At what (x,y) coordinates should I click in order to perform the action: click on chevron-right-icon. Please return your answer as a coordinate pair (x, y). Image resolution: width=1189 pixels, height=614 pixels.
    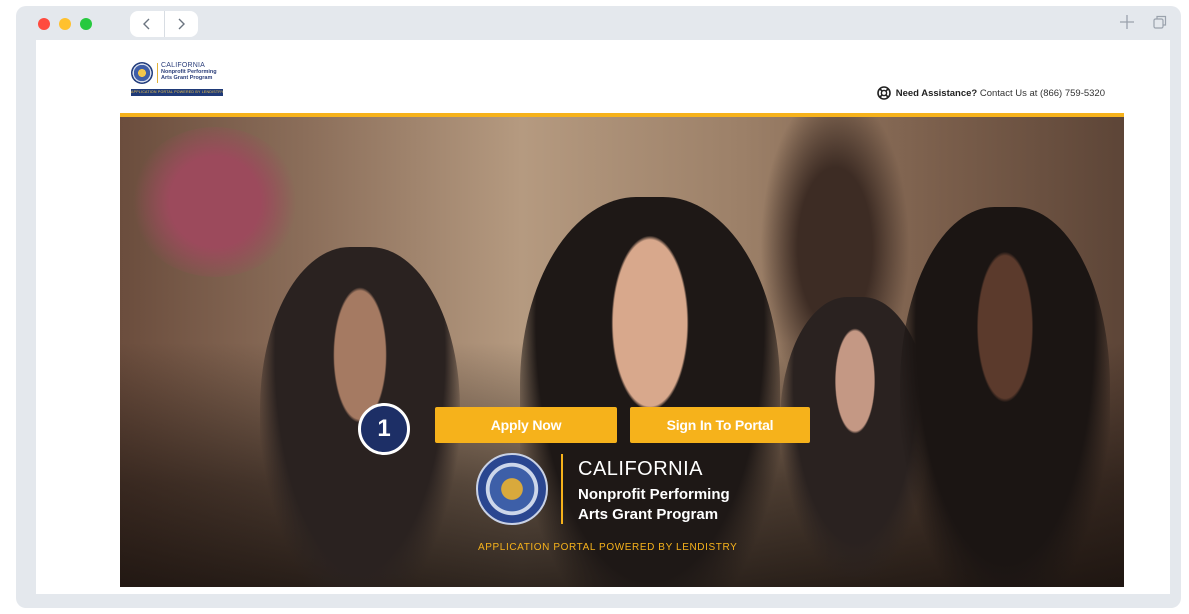
    Looking at the image, I should click on (182, 24).